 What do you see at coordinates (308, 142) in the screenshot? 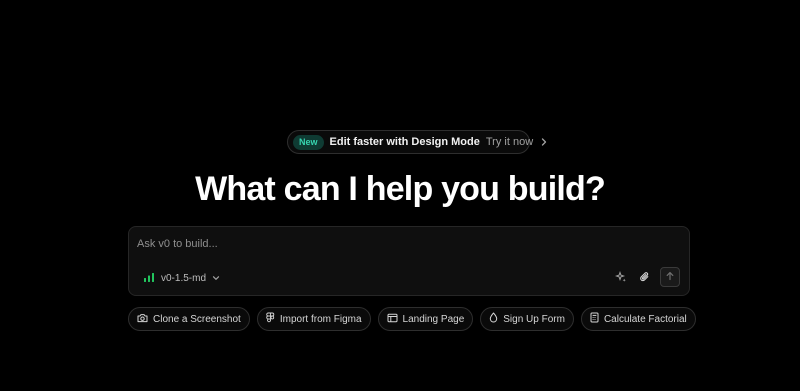
I see `new-badge: New` at bounding box center [308, 142].